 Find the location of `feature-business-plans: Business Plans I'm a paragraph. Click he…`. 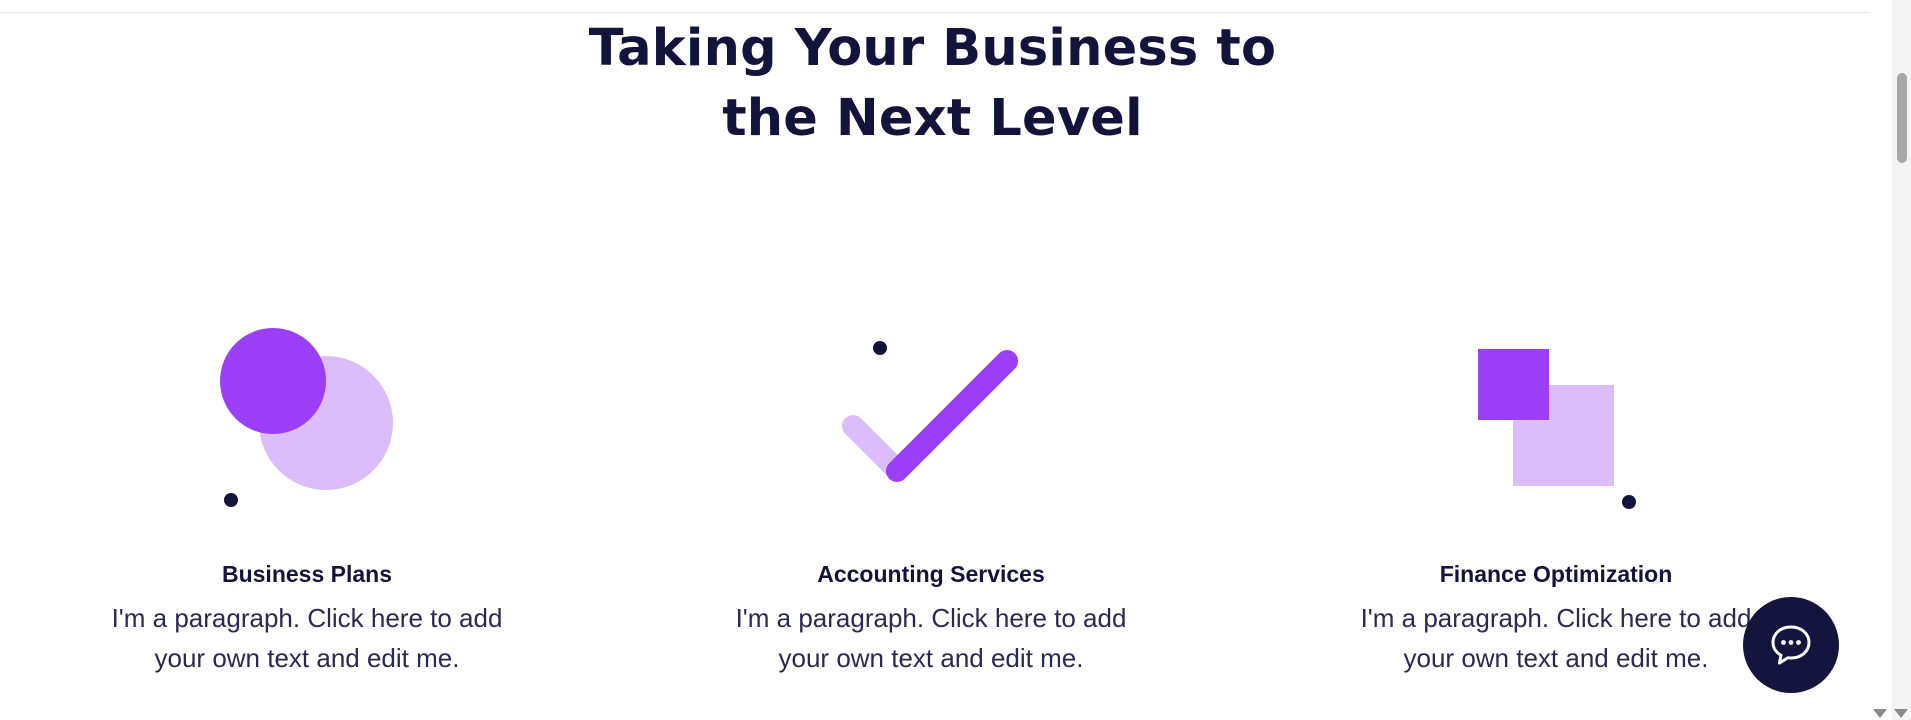

feature-business-plans: Business Plans I'm a paragraph. Click he… is located at coordinates (307, 508).